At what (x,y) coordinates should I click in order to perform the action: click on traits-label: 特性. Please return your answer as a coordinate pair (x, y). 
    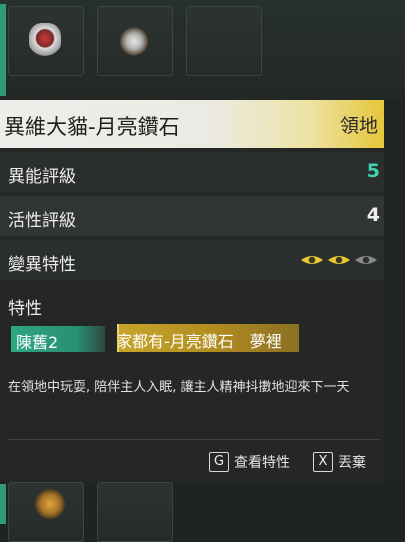
    Looking at the image, I should click on (25, 309).